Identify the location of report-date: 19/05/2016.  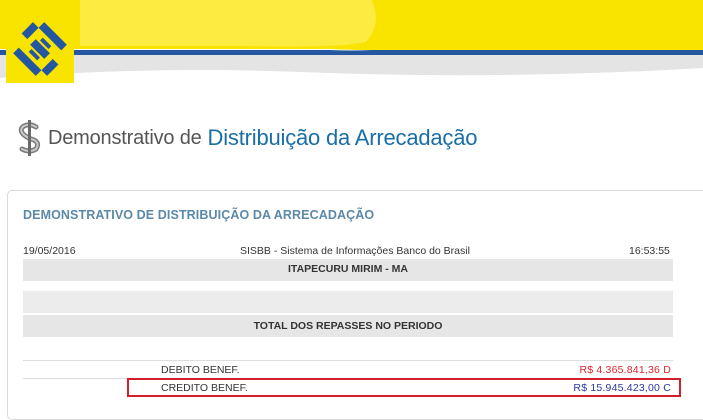
(49, 251).